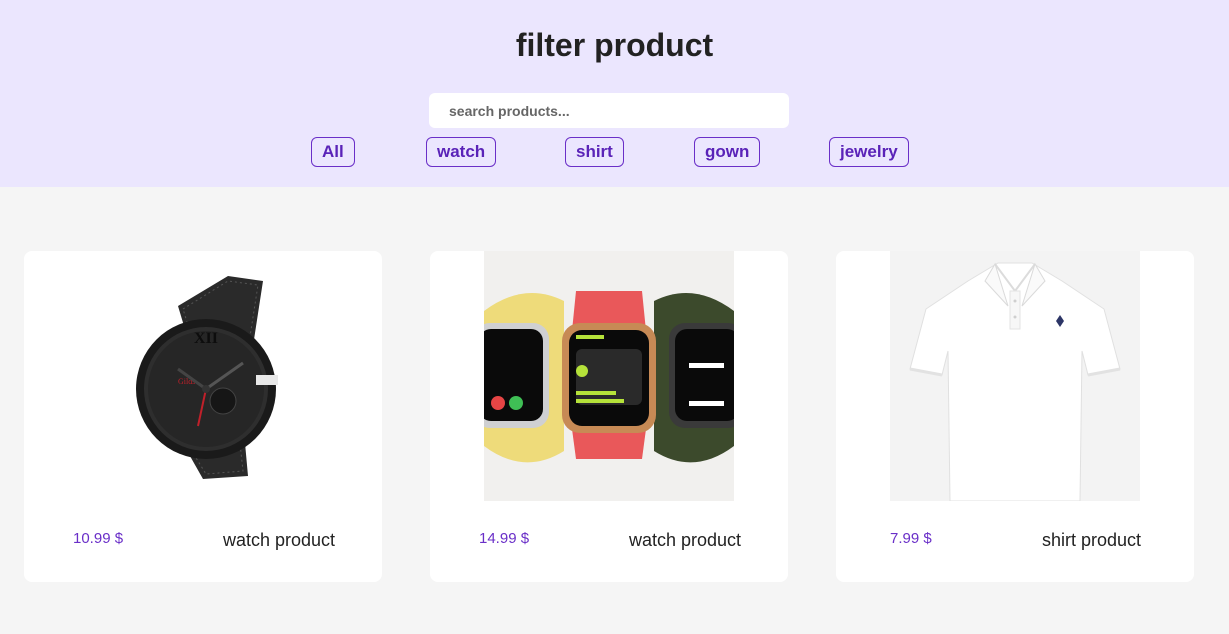 The image size is (1229, 634). Describe the element at coordinates (869, 152) in the screenshot. I see `filter-button-jewelry: jewelry` at that location.